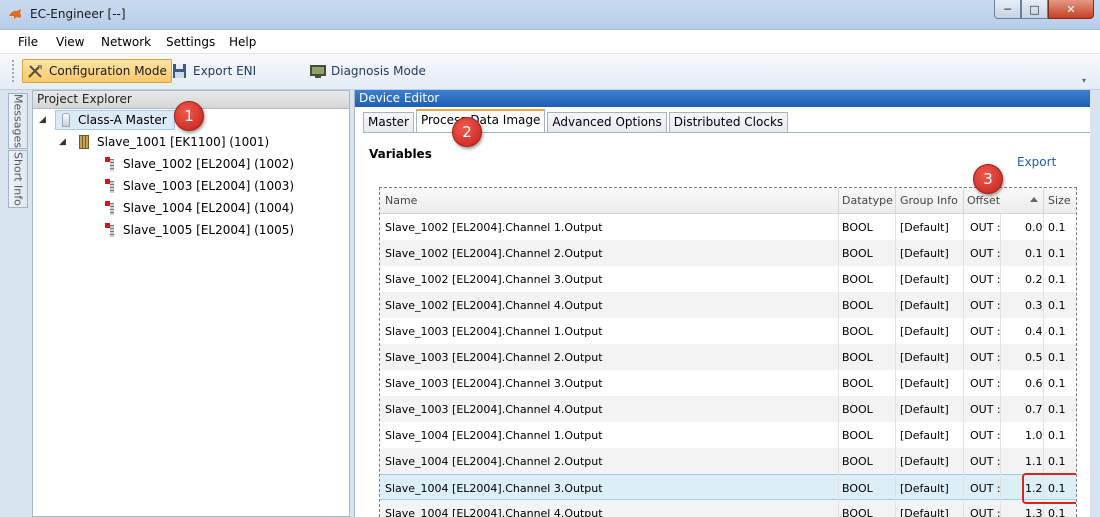 This screenshot has height=517, width=1100. Describe the element at coordinates (728, 122) in the screenshot. I see `tab-distributed-clocks: Distributed Clocks` at that location.